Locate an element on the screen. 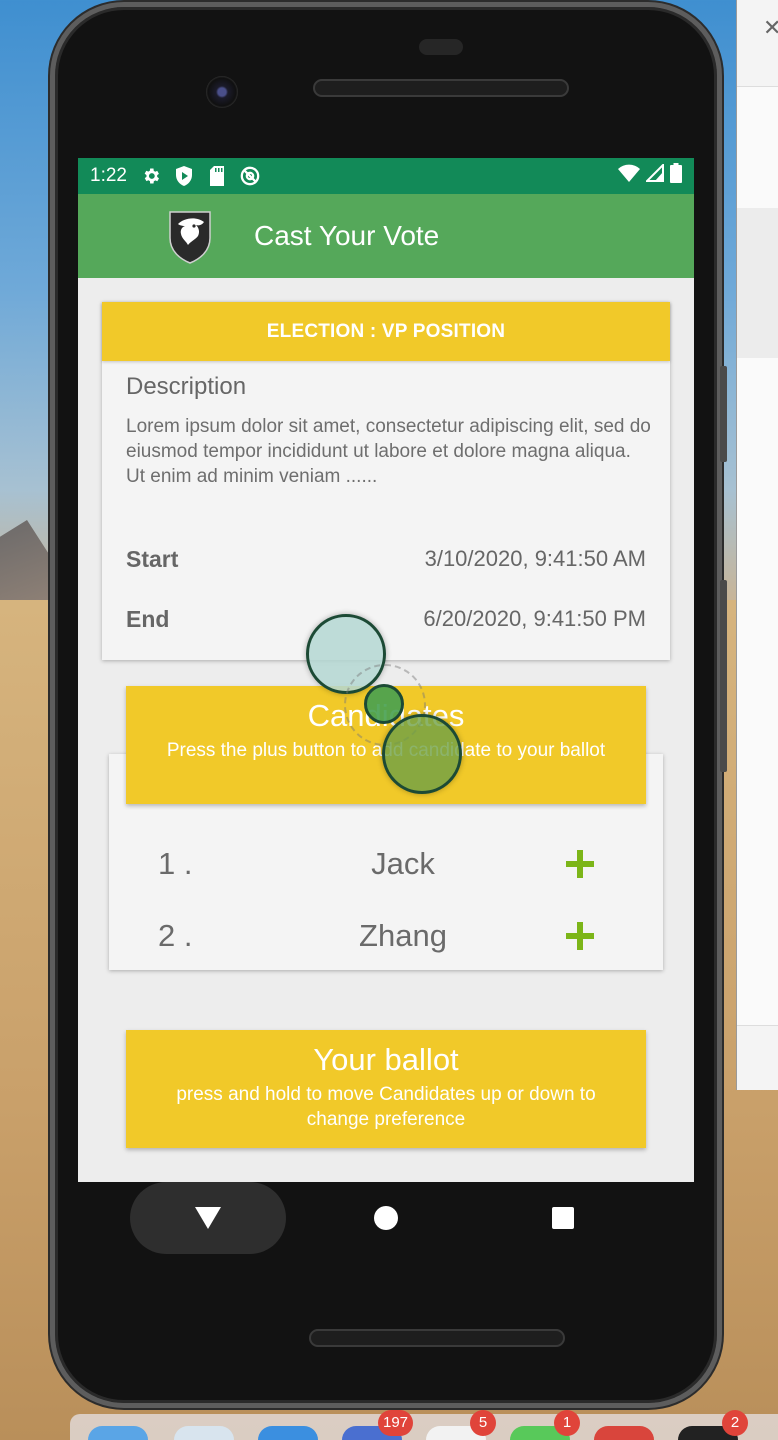 Image resolution: width=778 pixels, height=1440 pixels. power-button is located at coordinates (723, 414).